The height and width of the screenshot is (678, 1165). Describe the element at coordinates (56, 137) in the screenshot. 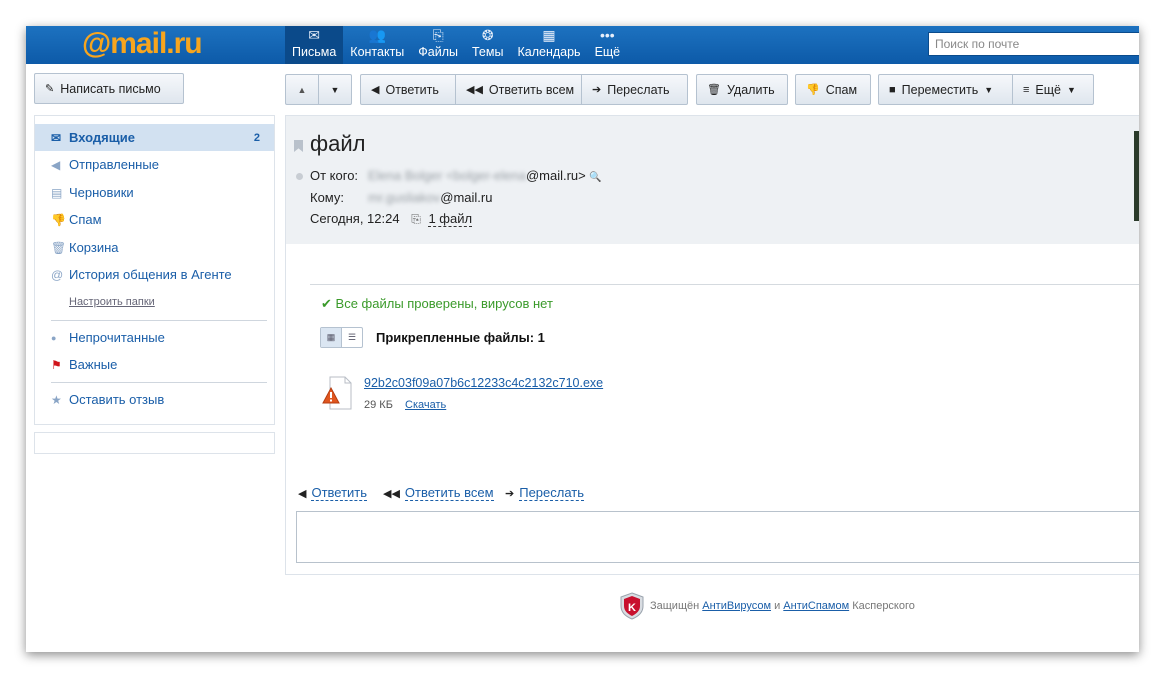

I see `inbox-icon: ✉` at that location.